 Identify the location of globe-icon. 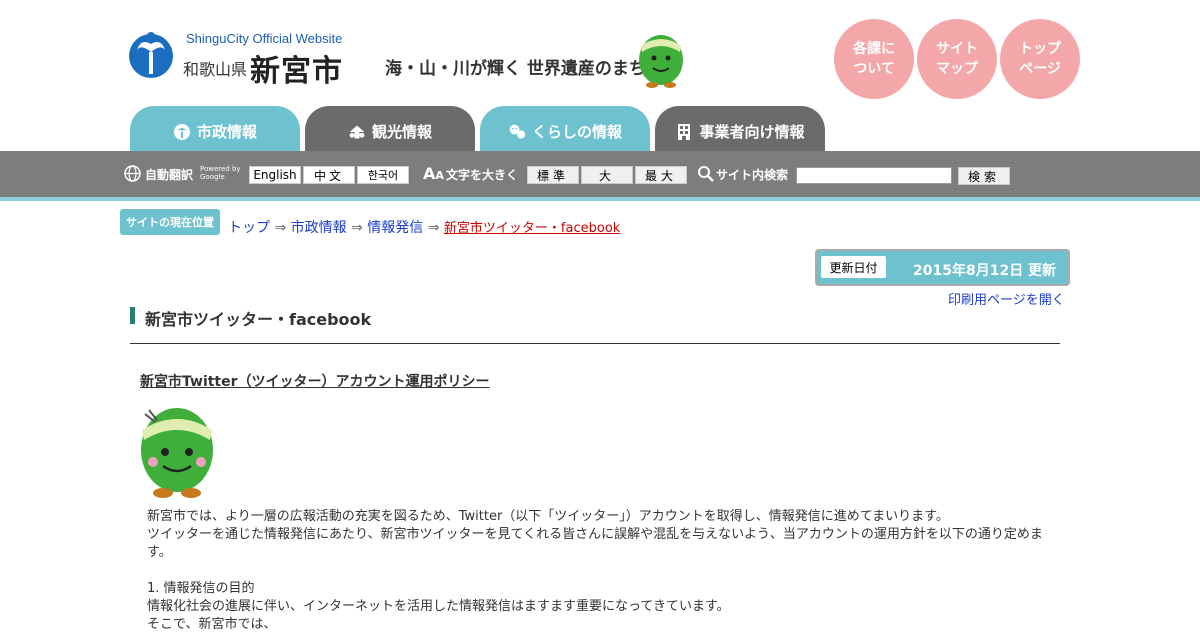
(132, 175).